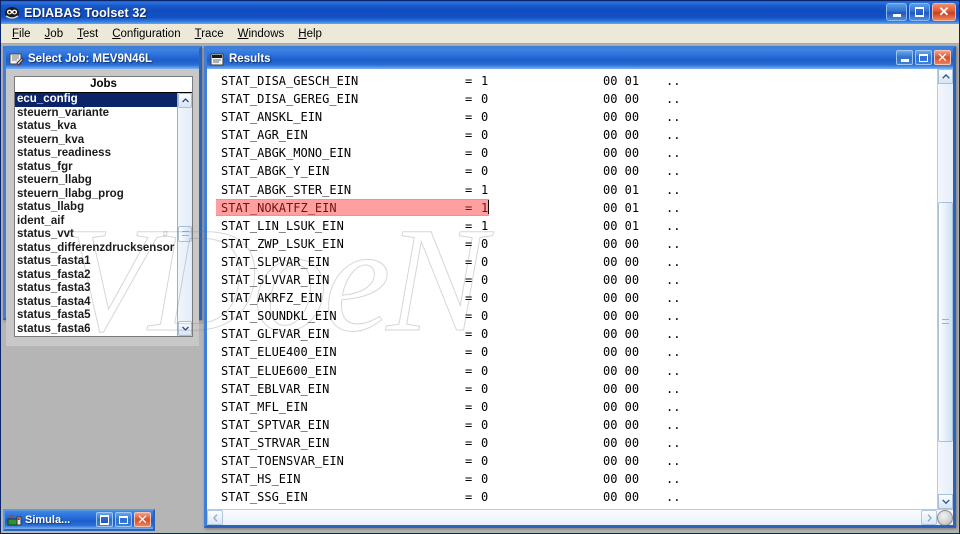 This screenshot has width=960, height=534. Describe the element at coordinates (96, 249) in the screenshot. I see `job-list-item: status_differenzdrucksensor` at that location.